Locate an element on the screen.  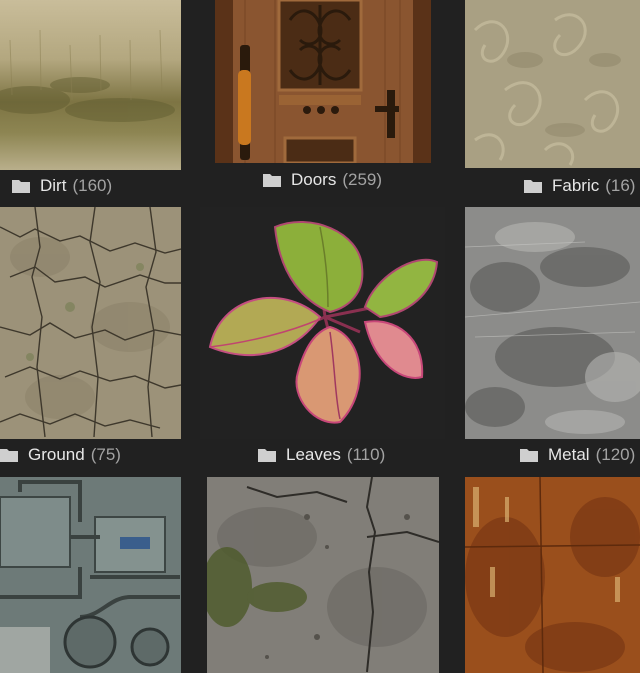
fabric-thumbnail is located at coordinates (552, 84).